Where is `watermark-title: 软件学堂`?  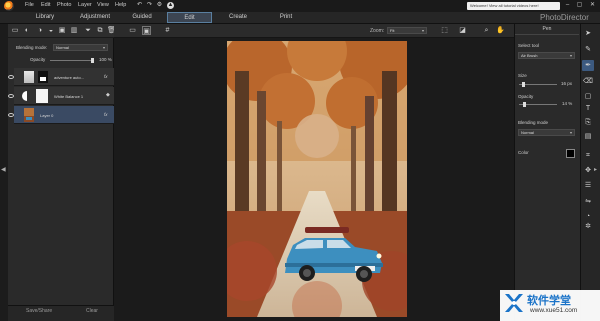
watermark-title: 软件学堂 is located at coordinates (549, 301).